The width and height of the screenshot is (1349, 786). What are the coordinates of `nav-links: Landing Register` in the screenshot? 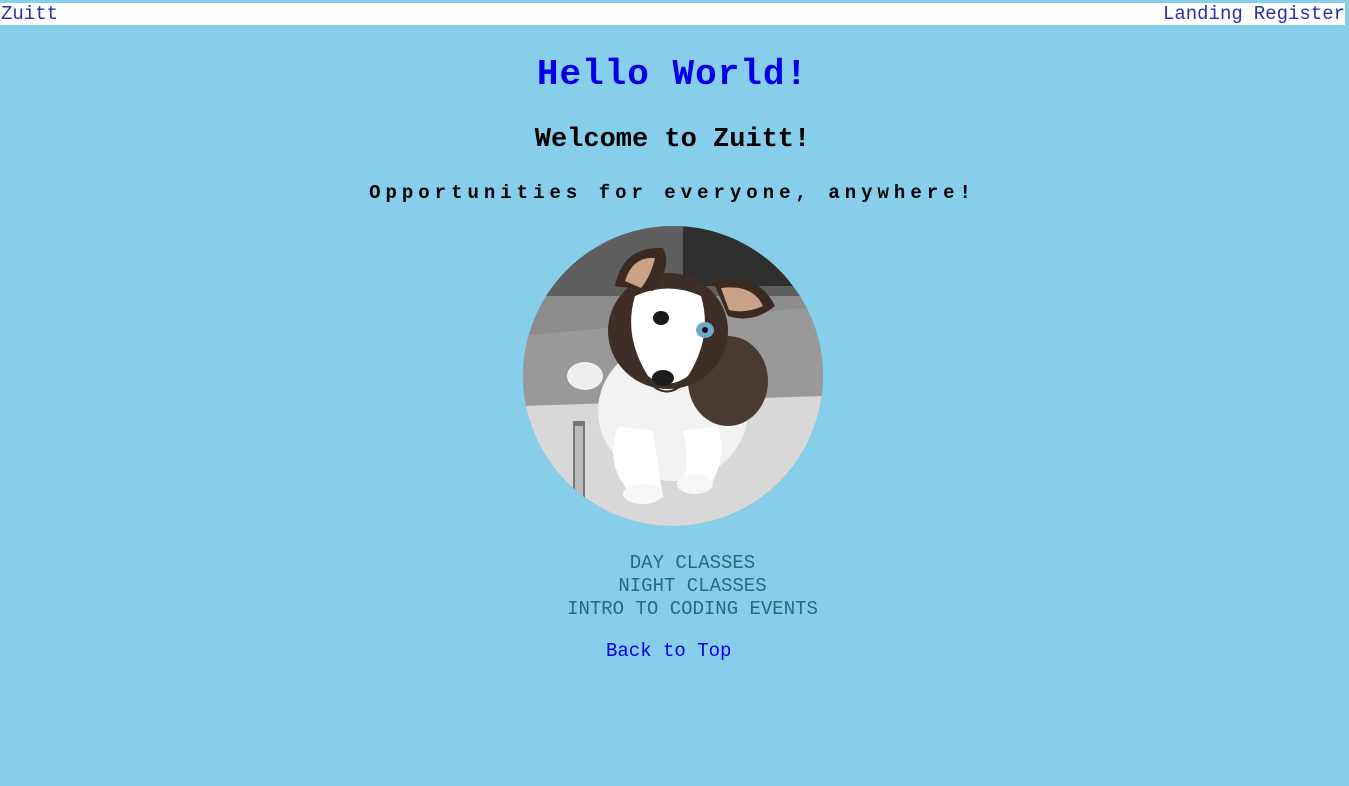 It's located at (1254, 14).